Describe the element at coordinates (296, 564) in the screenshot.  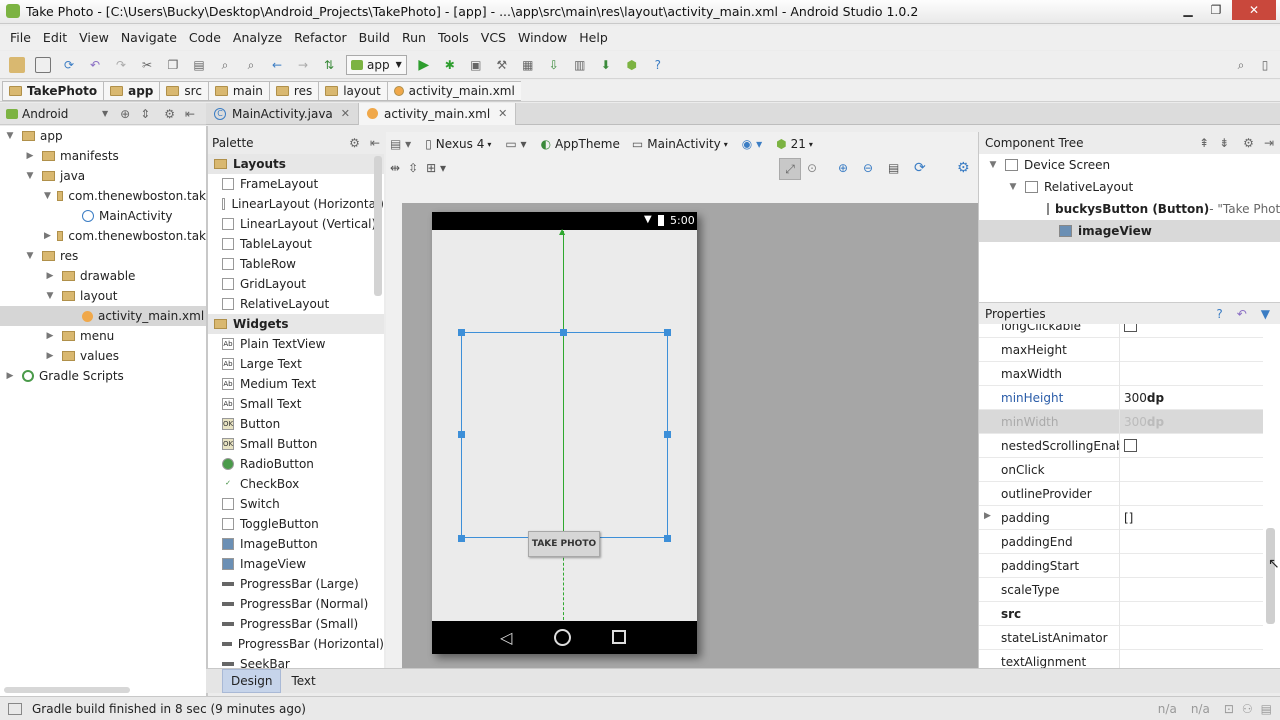
I see `palette-item: ImageView` at that location.